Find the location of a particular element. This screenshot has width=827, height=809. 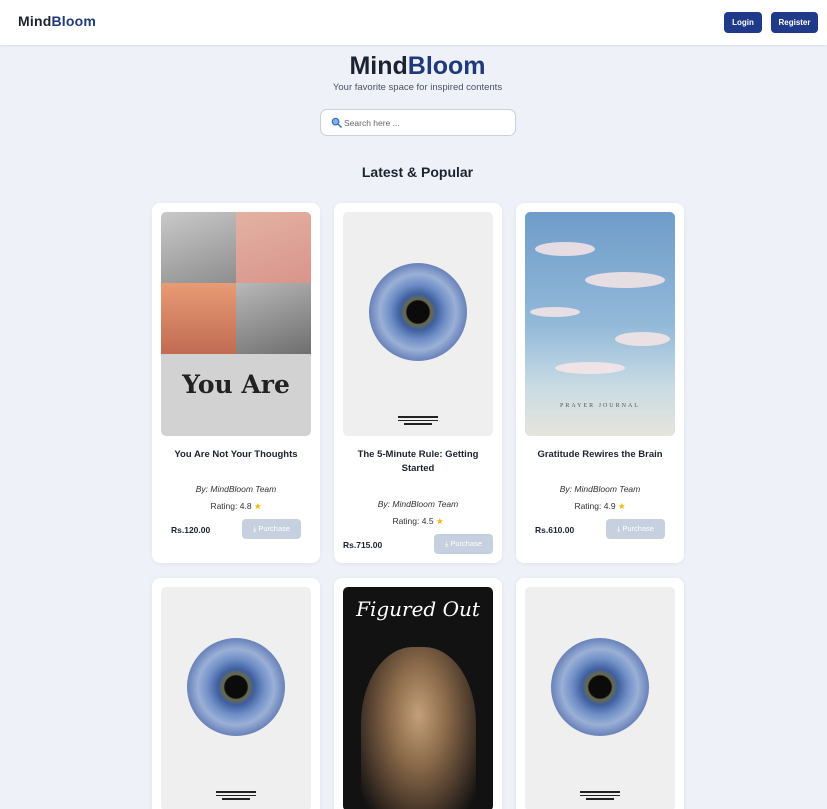

logo: MindBloom is located at coordinates (57, 21).